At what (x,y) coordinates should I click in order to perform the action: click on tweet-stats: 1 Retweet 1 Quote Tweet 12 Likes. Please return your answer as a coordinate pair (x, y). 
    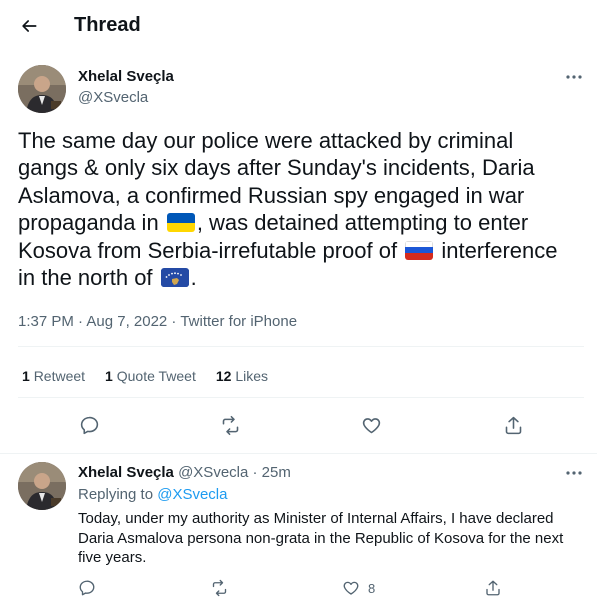
    Looking at the image, I should click on (155, 376).